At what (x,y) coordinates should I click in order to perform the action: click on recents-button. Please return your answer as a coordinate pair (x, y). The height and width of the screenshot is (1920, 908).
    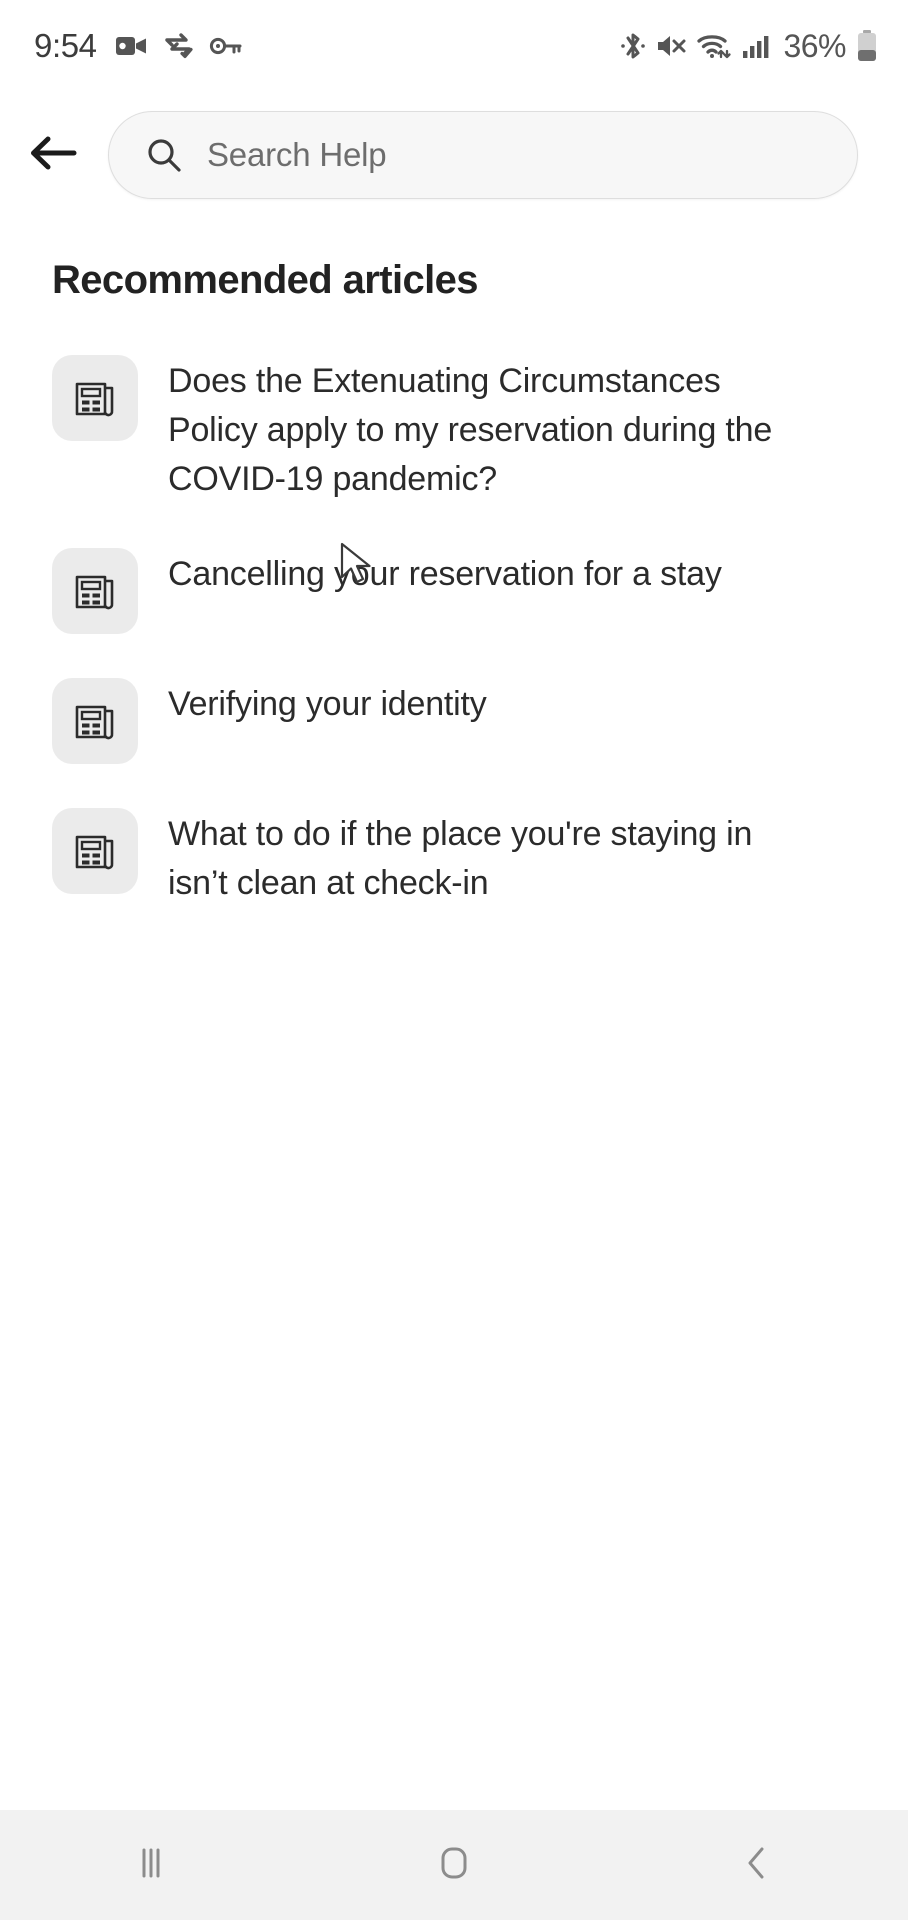
    Looking at the image, I should click on (151, 1865).